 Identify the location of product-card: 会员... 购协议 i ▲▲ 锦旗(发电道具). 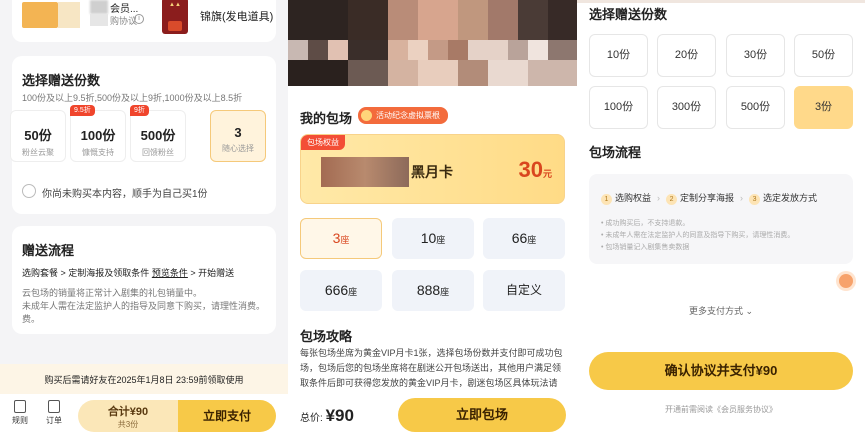
(144, 21).